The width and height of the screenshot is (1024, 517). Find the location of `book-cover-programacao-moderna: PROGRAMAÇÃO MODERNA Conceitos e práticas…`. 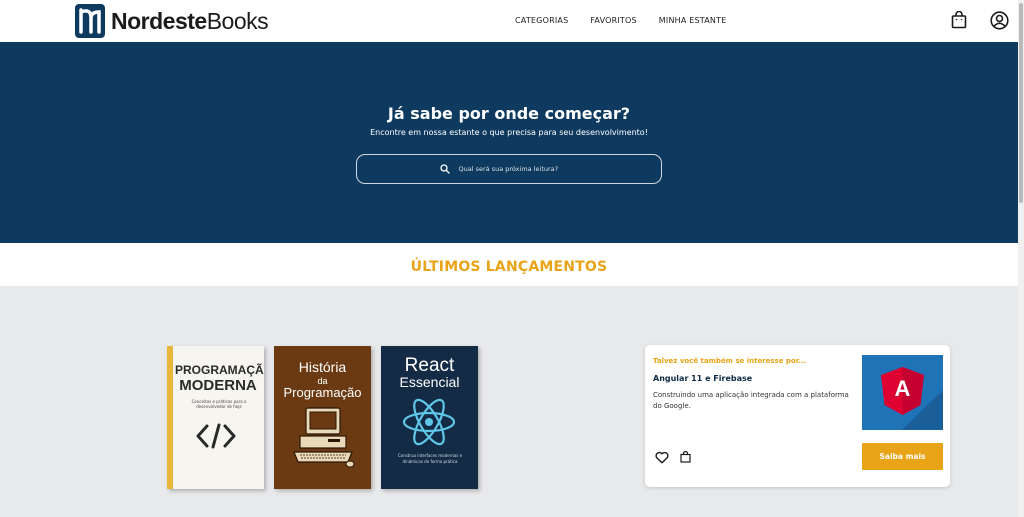

book-cover-programacao-moderna: PROGRAMAÇÃO MODERNA Conceitos e práticas… is located at coordinates (215, 417).